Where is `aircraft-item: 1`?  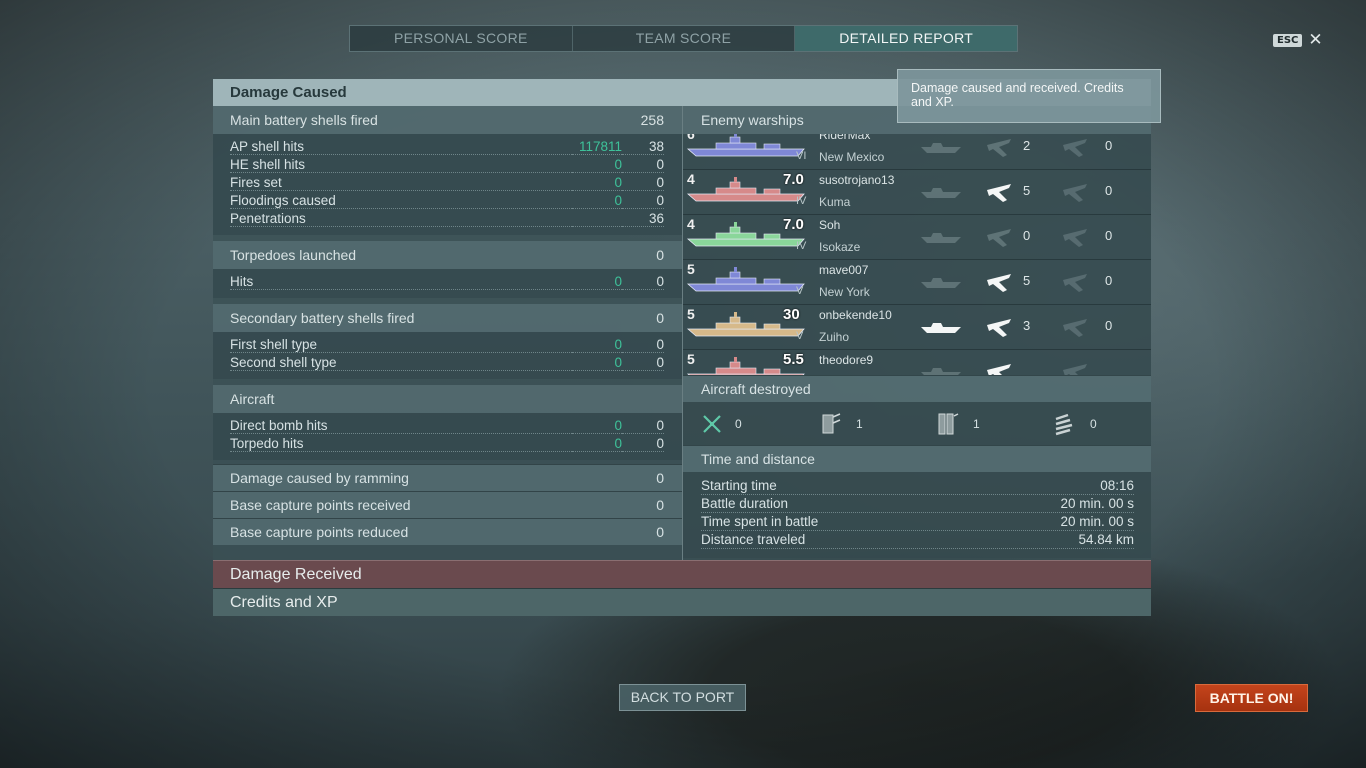
aircraft-item: 1 is located at coordinates (858, 424).